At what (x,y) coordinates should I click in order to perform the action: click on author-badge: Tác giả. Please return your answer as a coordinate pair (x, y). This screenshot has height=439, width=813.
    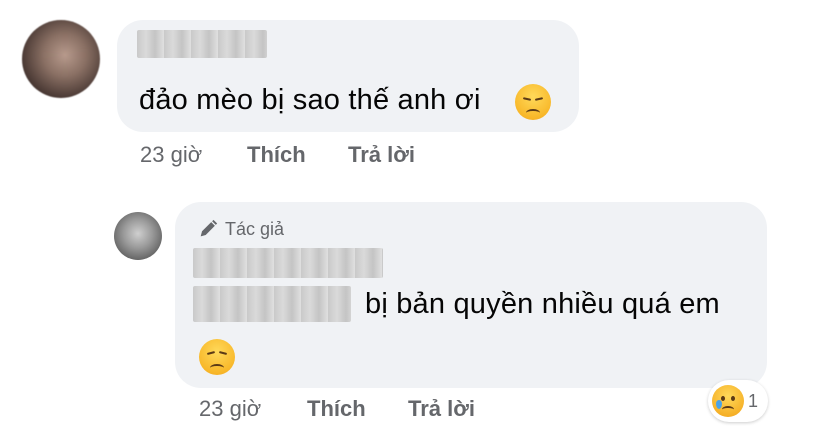
    Looking at the image, I should click on (240, 229).